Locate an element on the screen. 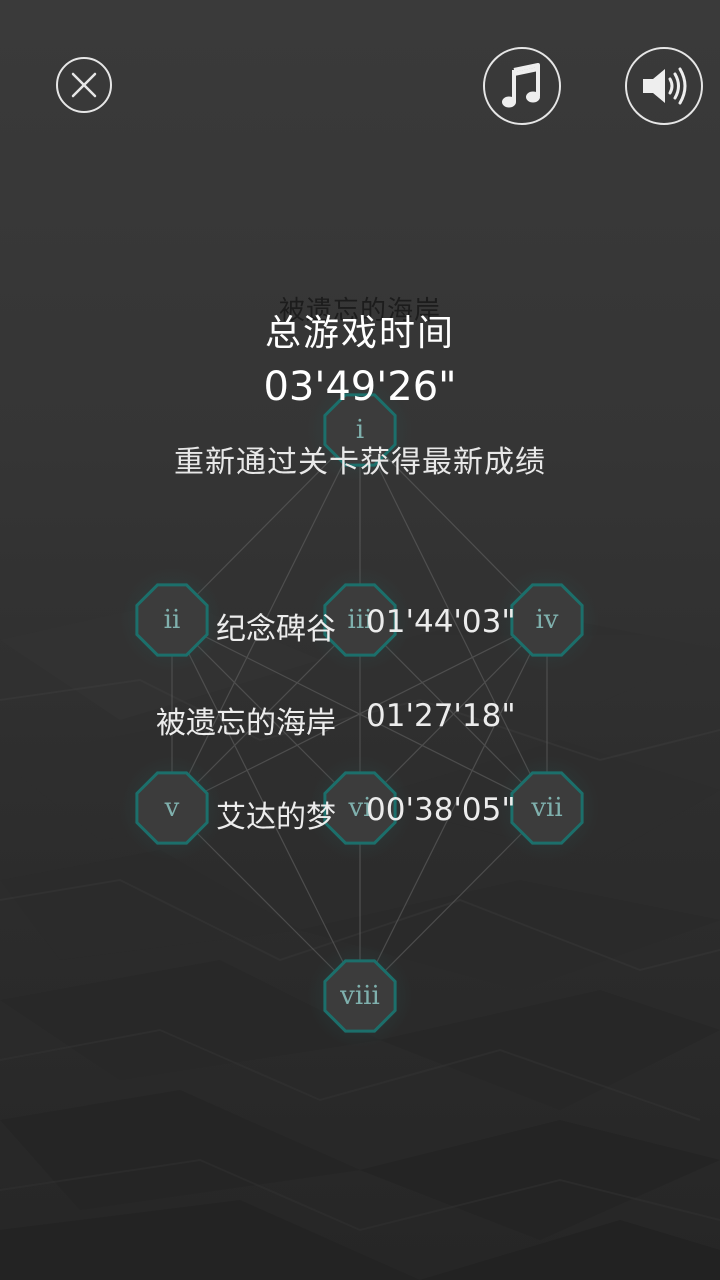 The image size is (720, 1280). score-row: 艾达的梦 00'38'05" is located at coordinates (360, 814).